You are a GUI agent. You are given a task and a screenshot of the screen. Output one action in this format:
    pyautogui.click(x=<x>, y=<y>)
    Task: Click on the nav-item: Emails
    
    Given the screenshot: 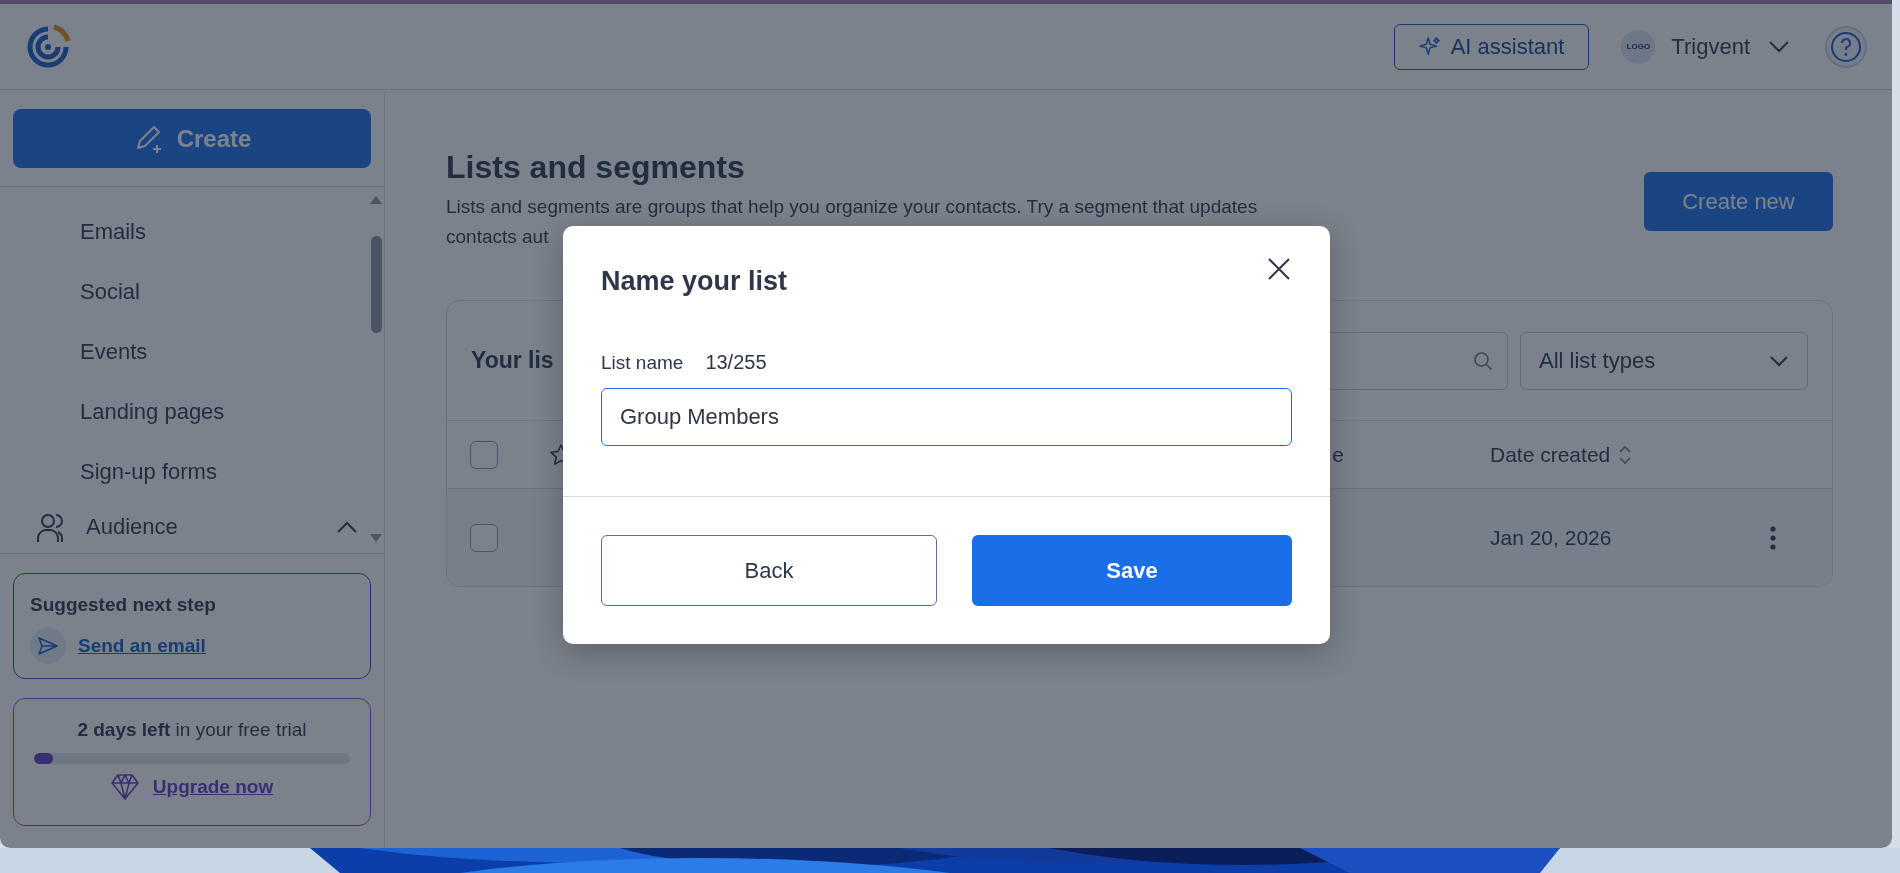 What is the action you would take?
    pyautogui.click(x=184, y=232)
    